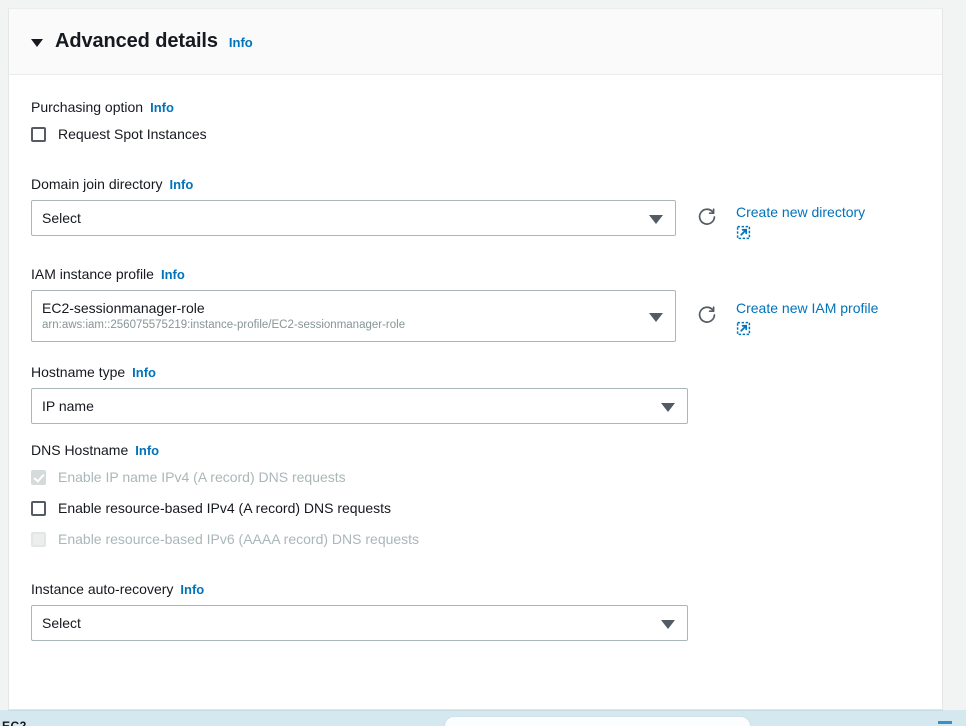 Image resolution: width=966 pixels, height=726 pixels. I want to click on field-instance-auto-recovery: Instance auto-recovery Info Select, so click(475, 611).